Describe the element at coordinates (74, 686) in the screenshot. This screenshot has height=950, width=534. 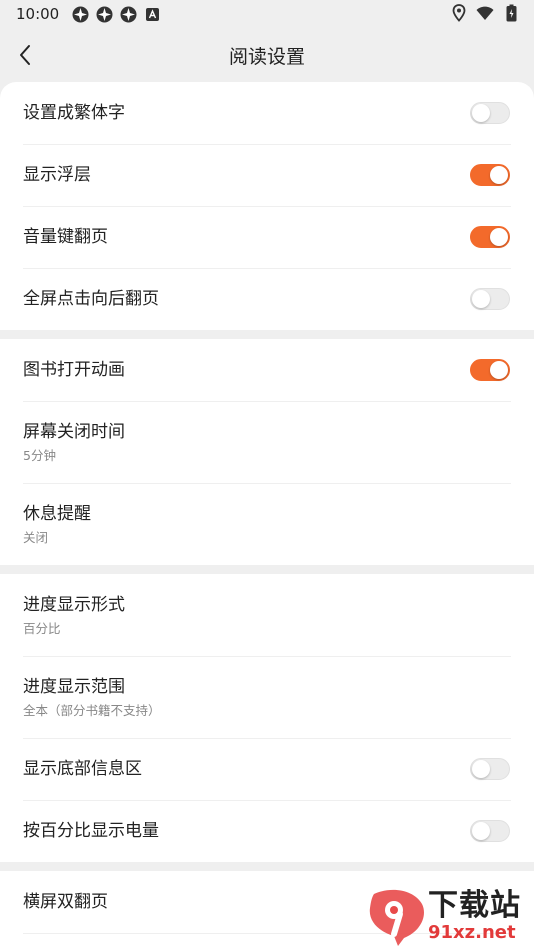
I see `setting-label: 进度显示范围` at that location.